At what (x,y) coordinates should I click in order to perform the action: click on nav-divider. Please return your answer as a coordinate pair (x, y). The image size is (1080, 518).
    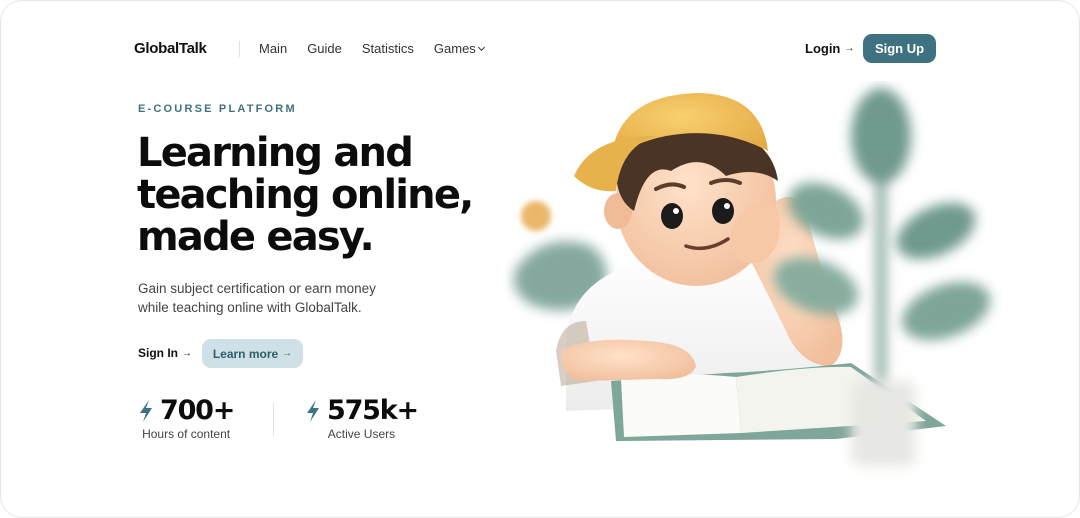
    Looking at the image, I should click on (239, 49).